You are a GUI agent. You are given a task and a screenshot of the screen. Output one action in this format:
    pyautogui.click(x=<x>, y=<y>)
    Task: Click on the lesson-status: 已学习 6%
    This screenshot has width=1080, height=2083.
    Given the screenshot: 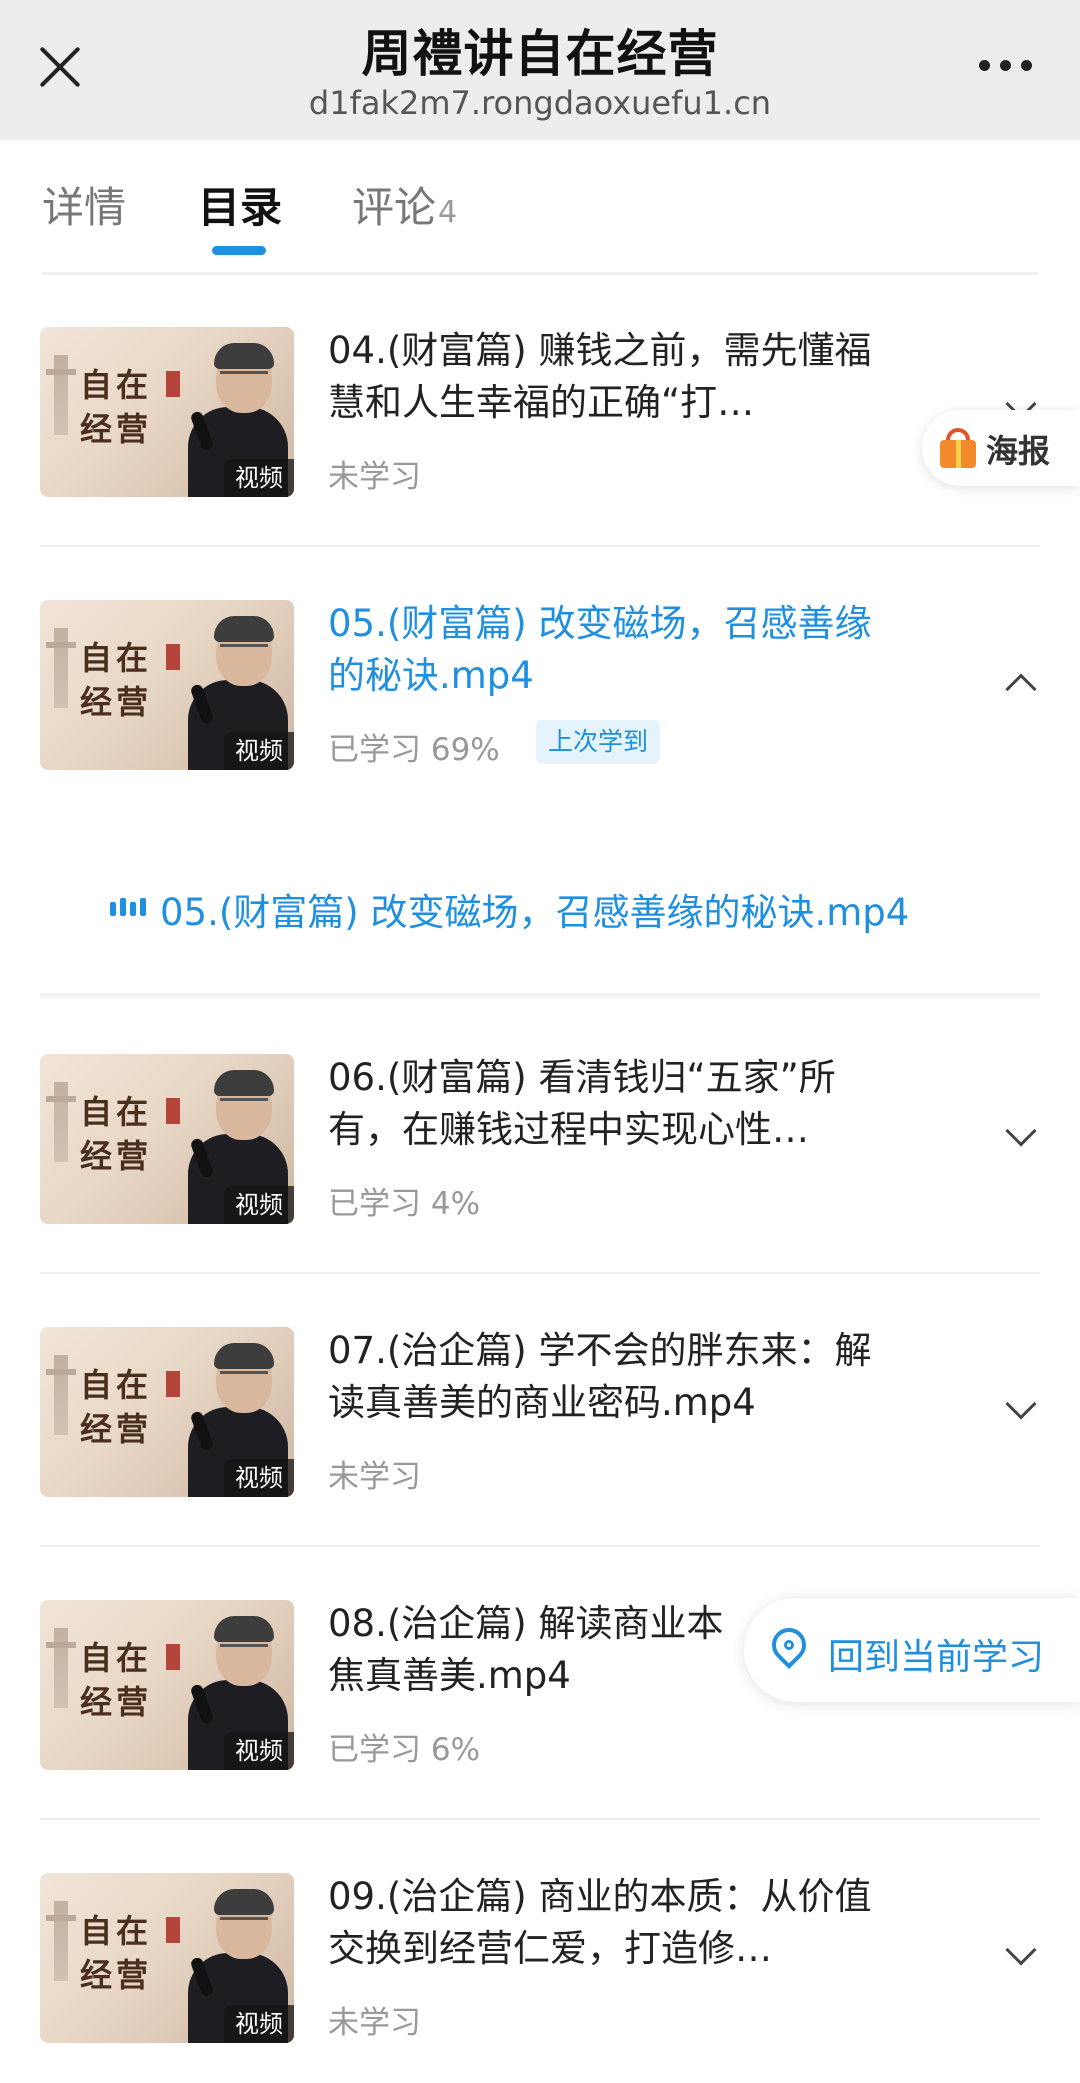 What is the action you would take?
    pyautogui.click(x=404, y=1750)
    